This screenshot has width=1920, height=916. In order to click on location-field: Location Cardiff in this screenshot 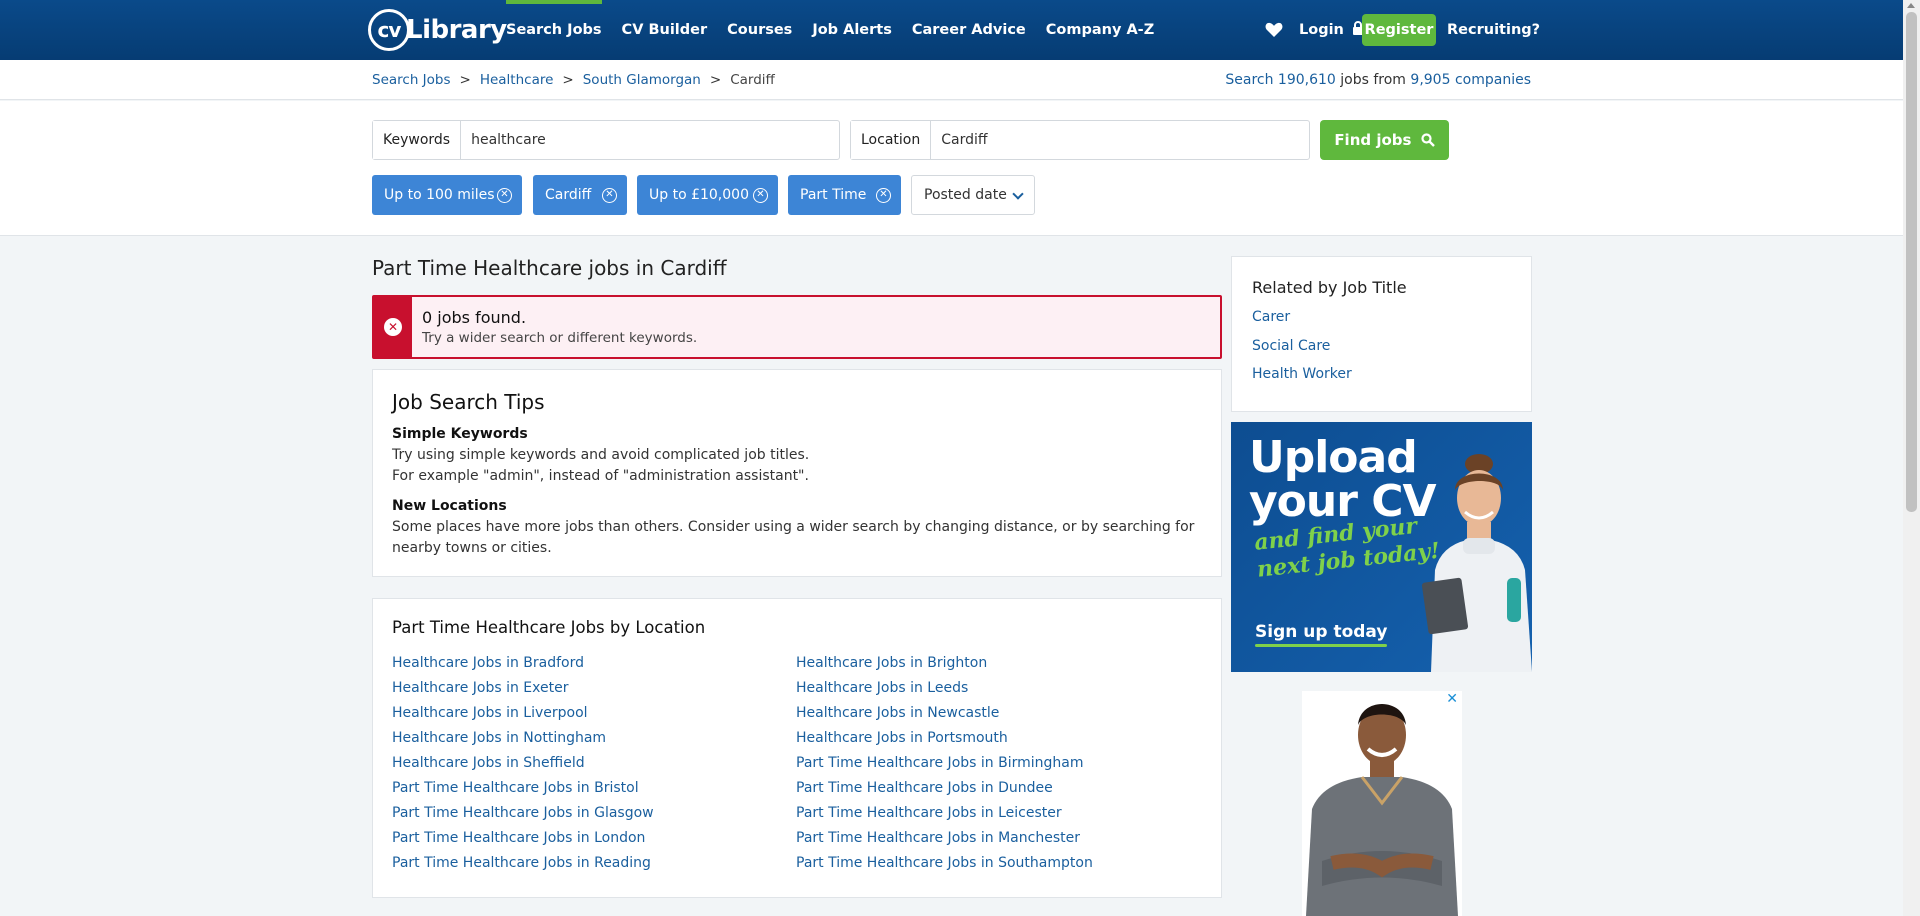, I will do `click(1080, 140)`.